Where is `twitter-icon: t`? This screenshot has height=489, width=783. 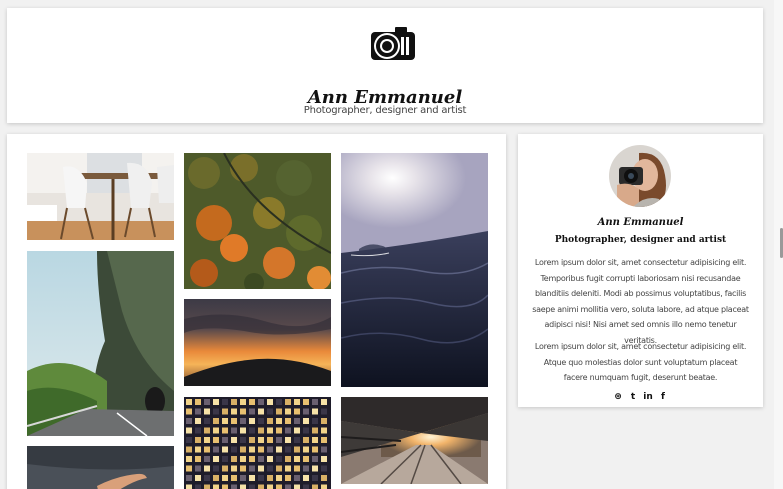
twitter-icon: t is located at coordinates (633, 397).